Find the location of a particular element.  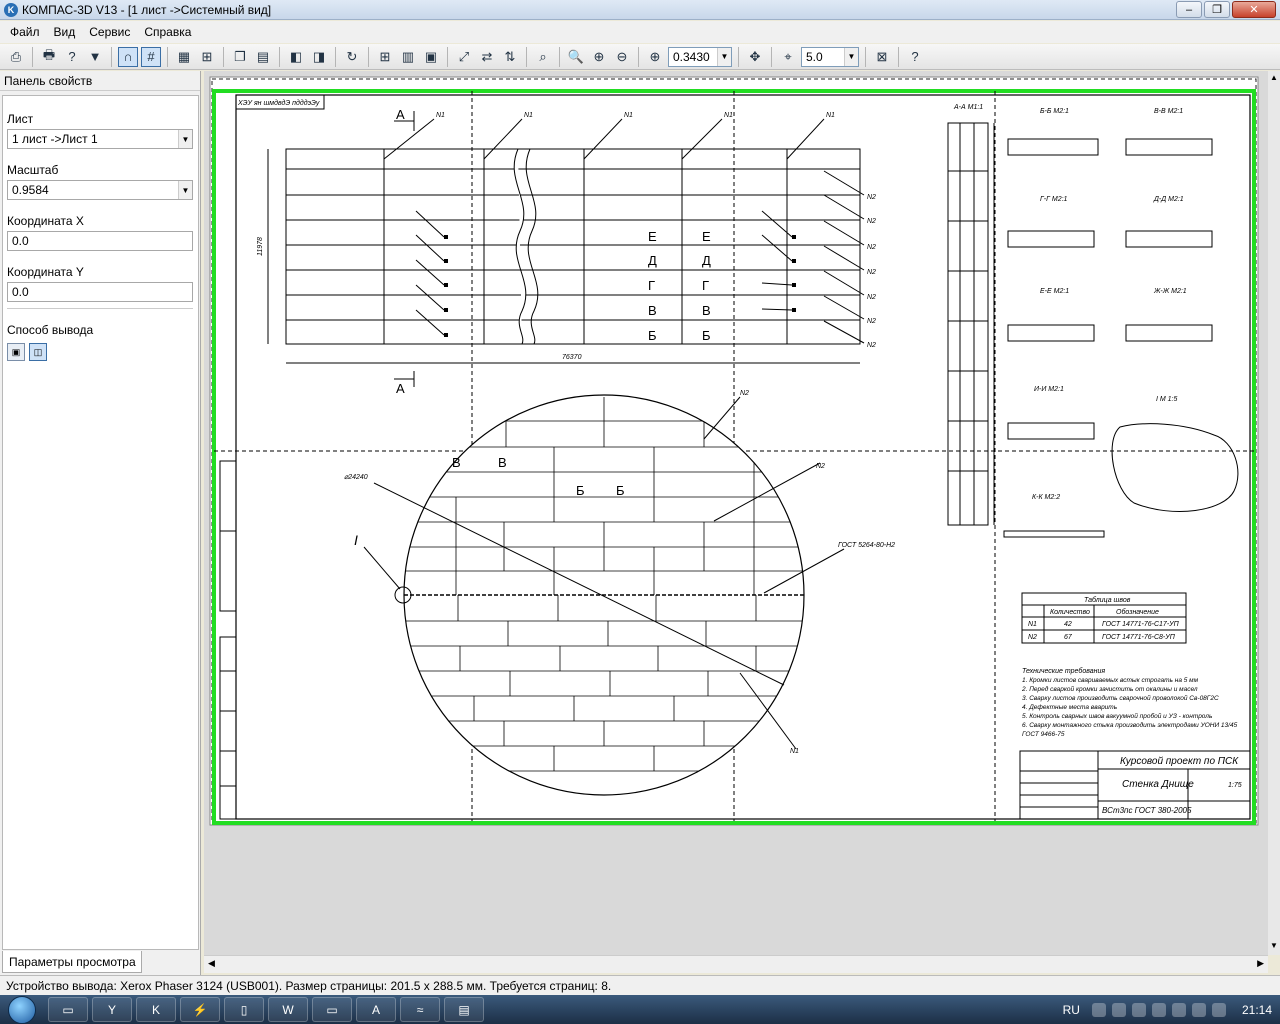

menu-view: Вид is located at coordinates (65, 32).